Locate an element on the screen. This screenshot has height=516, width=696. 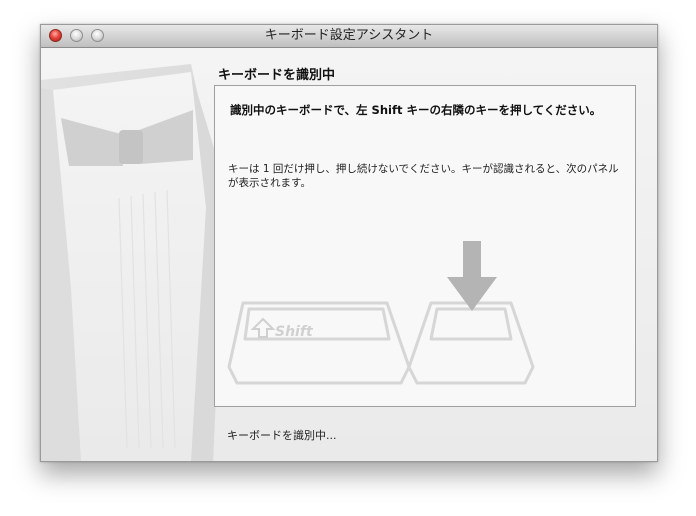
down-arrow-icon is located at coordinates (472, 276).